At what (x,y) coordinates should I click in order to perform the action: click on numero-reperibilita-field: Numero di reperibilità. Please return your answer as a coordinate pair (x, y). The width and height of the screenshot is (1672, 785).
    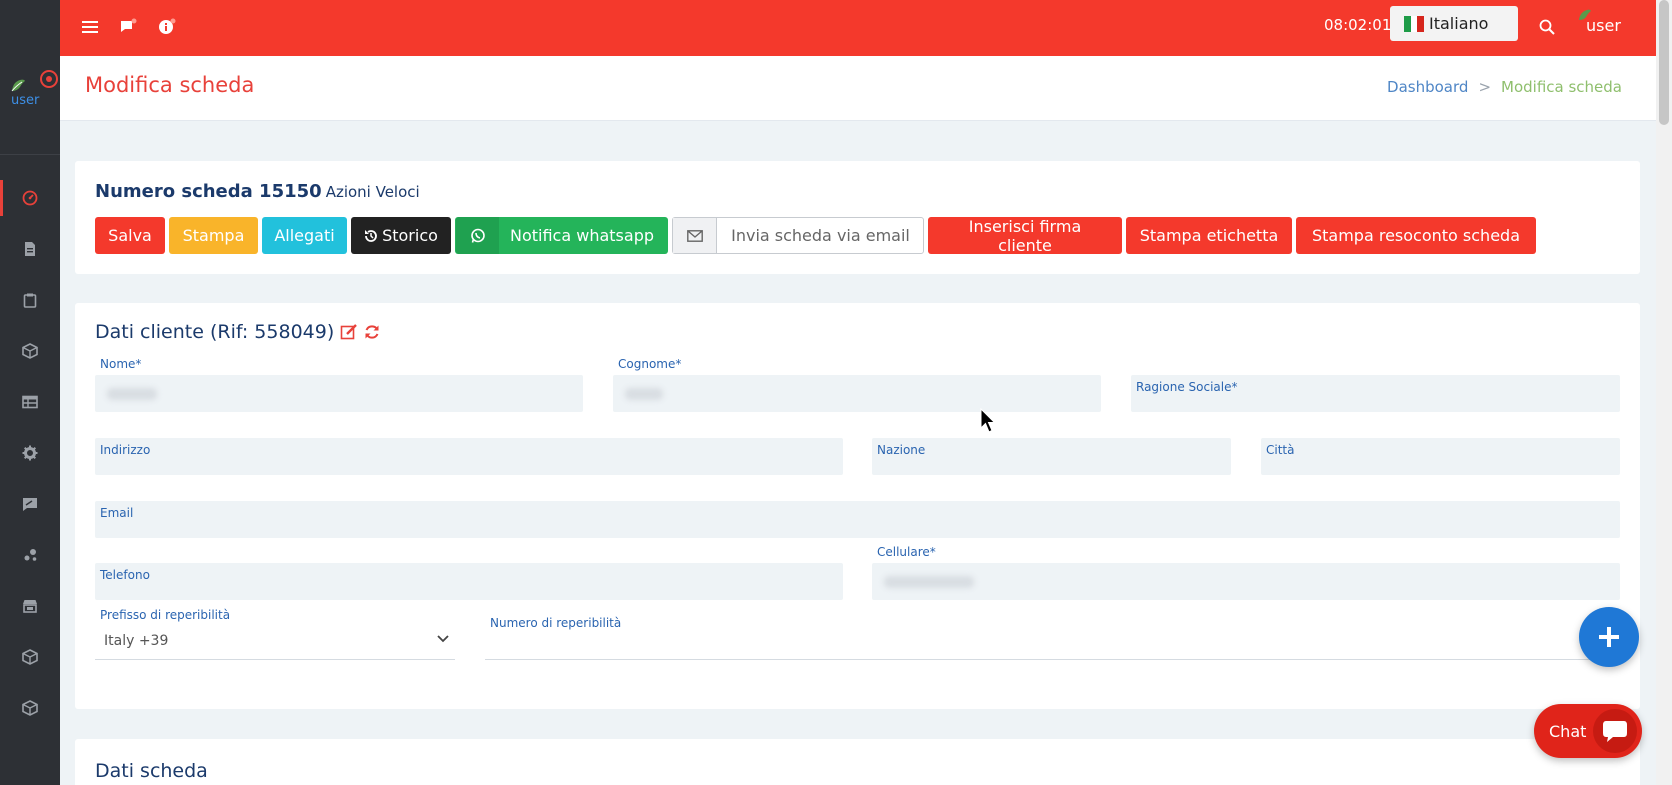
    Looking at the image, I should click on (1045, 638).